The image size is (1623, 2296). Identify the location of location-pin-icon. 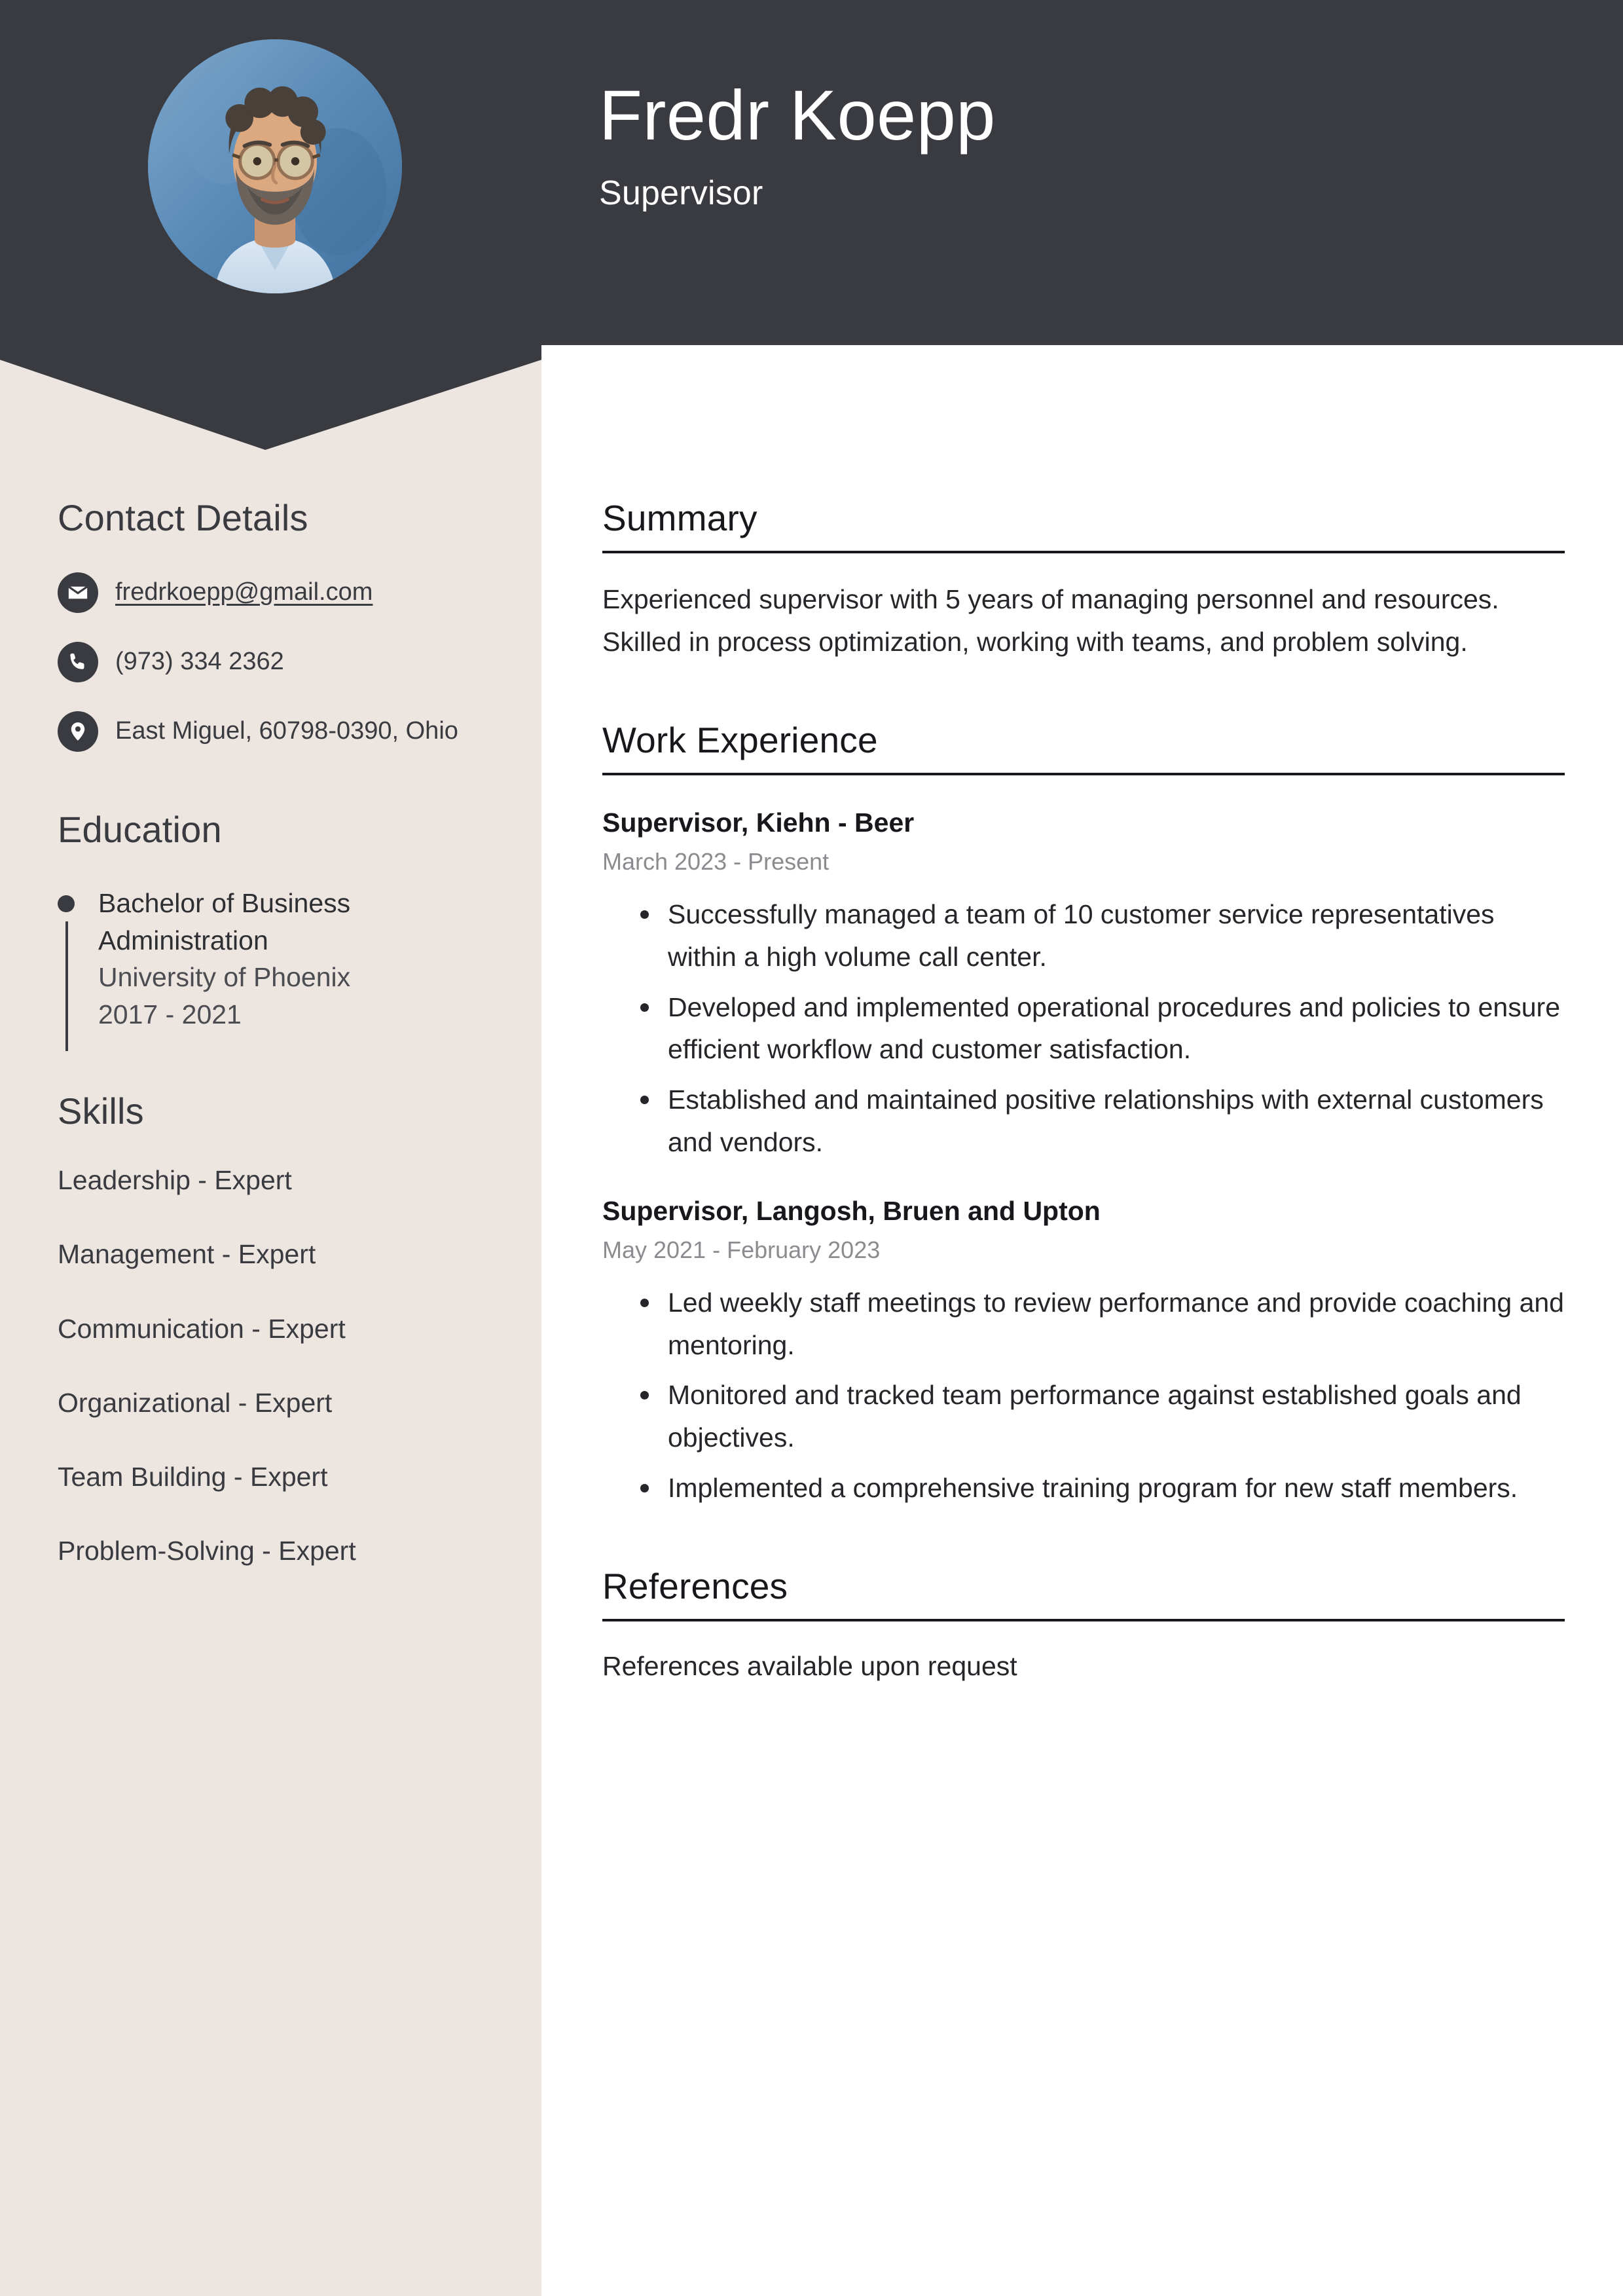
(78, 732).